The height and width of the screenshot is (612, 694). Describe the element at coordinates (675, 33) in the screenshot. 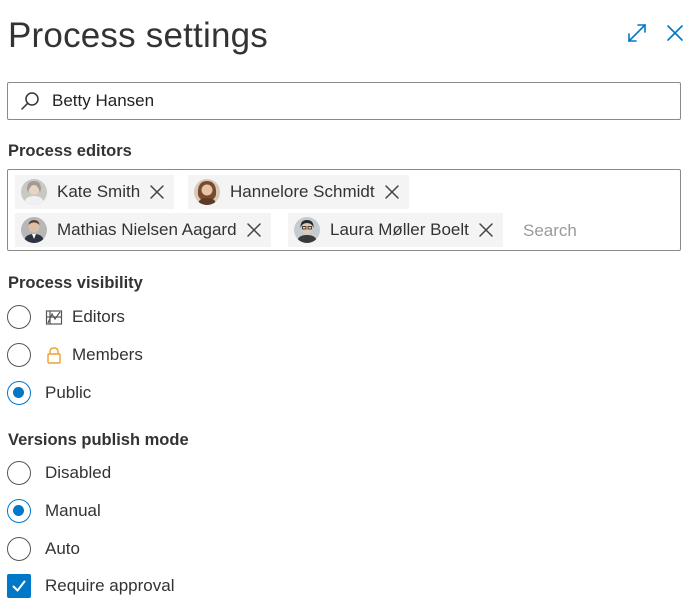

I see `close-icon` at that location.